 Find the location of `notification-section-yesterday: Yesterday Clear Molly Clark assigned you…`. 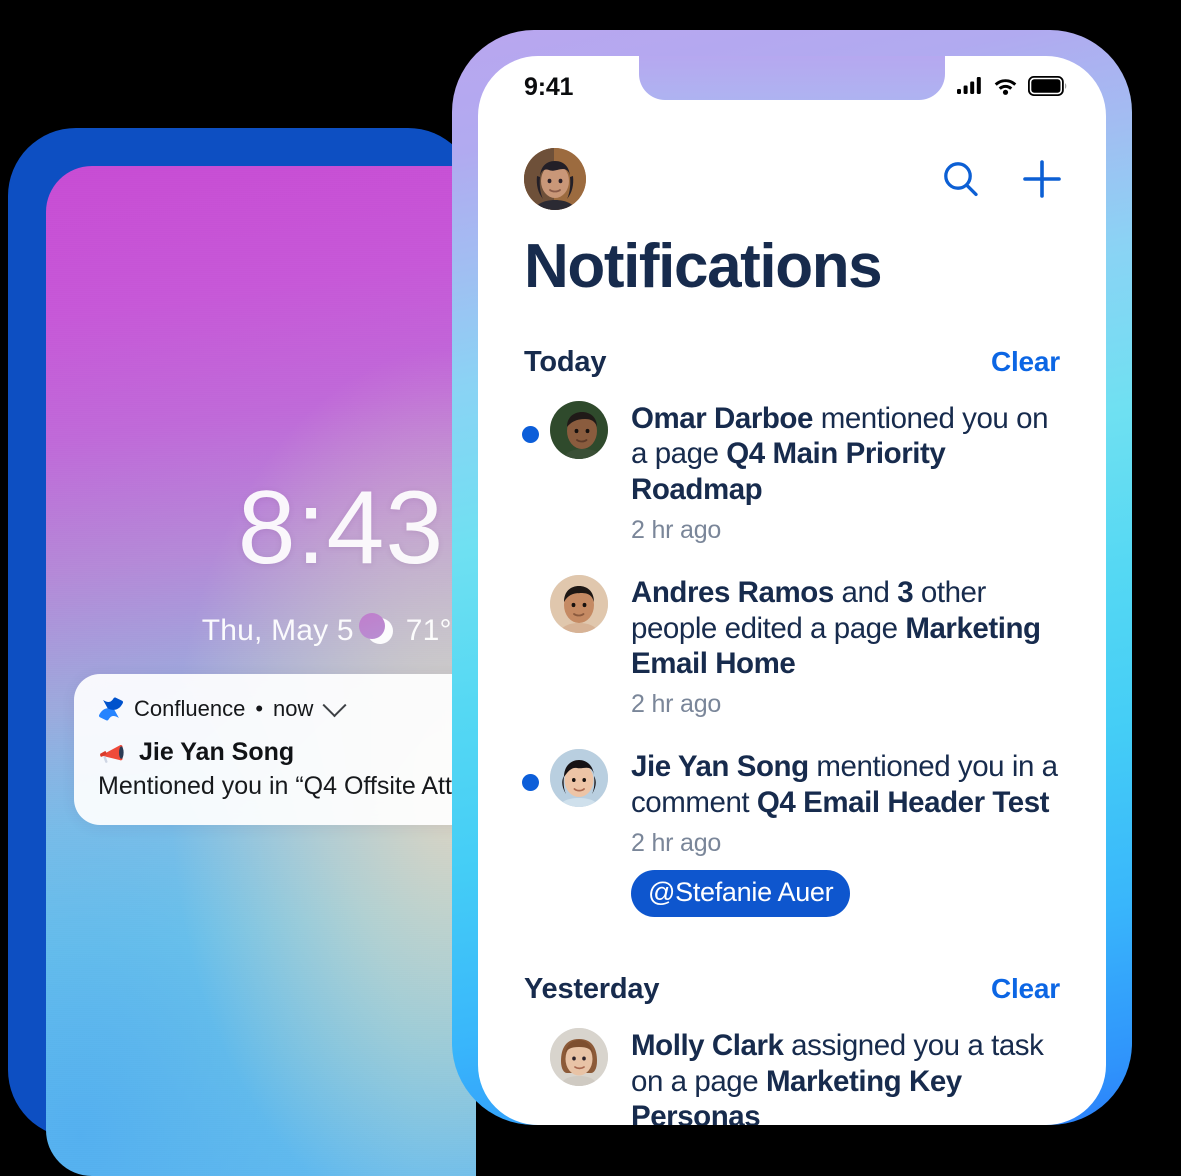

notification-section-yesterday: Yesterday Clear Molly Clark assigned you… is located at coordinates (788, 1049).